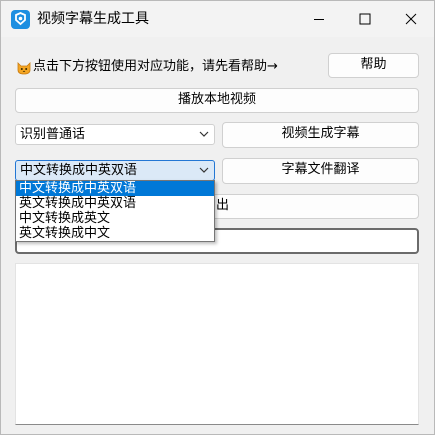  What do you see at coordinates (373, 65) in the screenshot?
I see `help-button: 帮助` at bounding box center [373, 65].